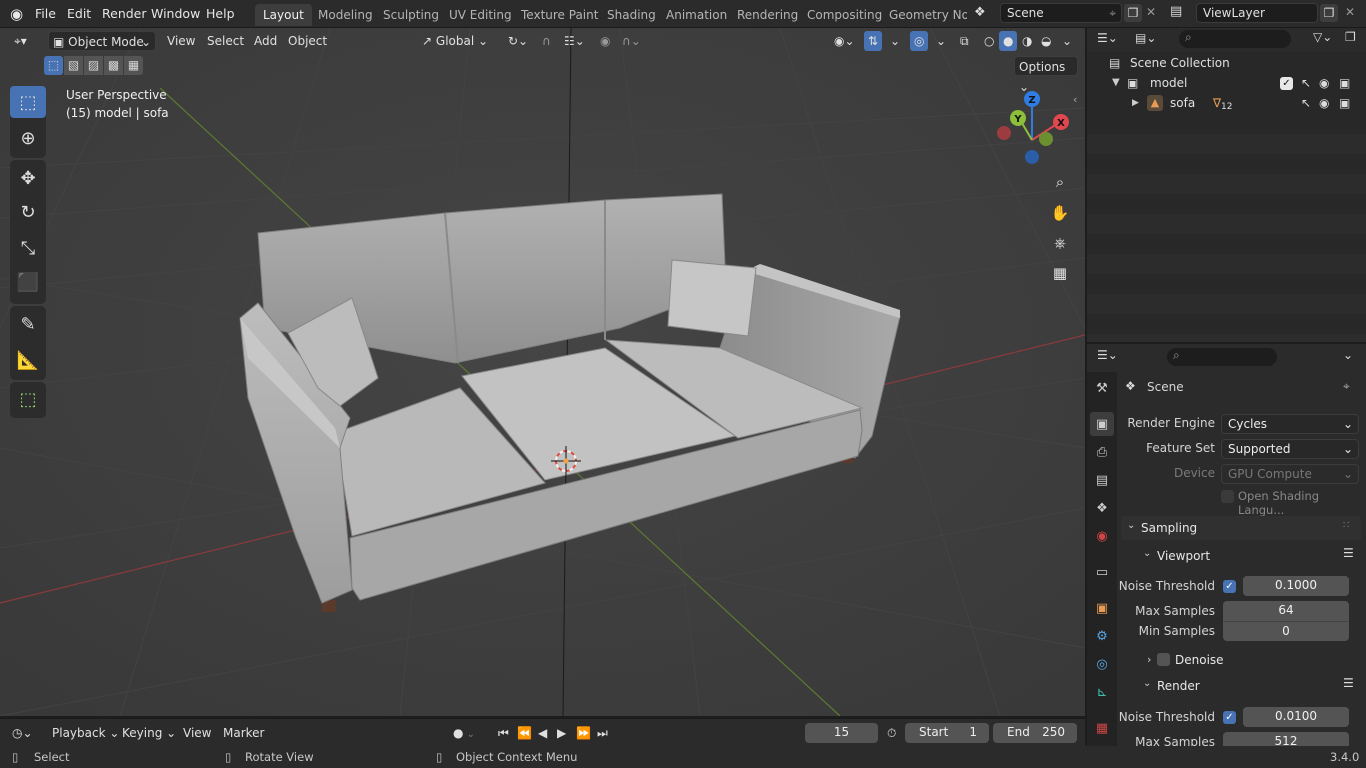 This screenshot has width=1366, height=768. I want to click on render-tab-icon: ▣, so click(1102, 424).